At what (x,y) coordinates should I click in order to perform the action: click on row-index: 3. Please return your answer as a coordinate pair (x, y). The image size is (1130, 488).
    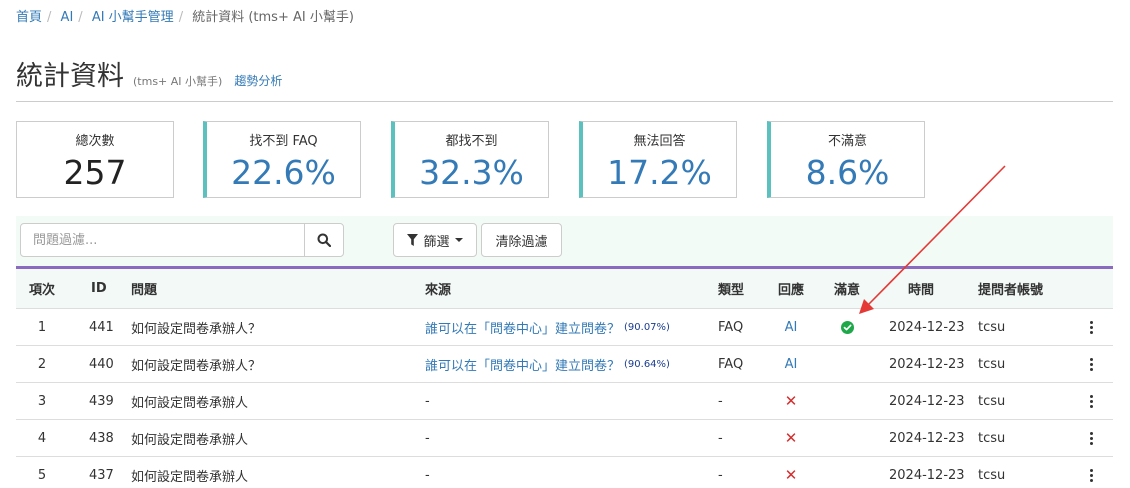
    Looking at the image, I should click on (42, 401).